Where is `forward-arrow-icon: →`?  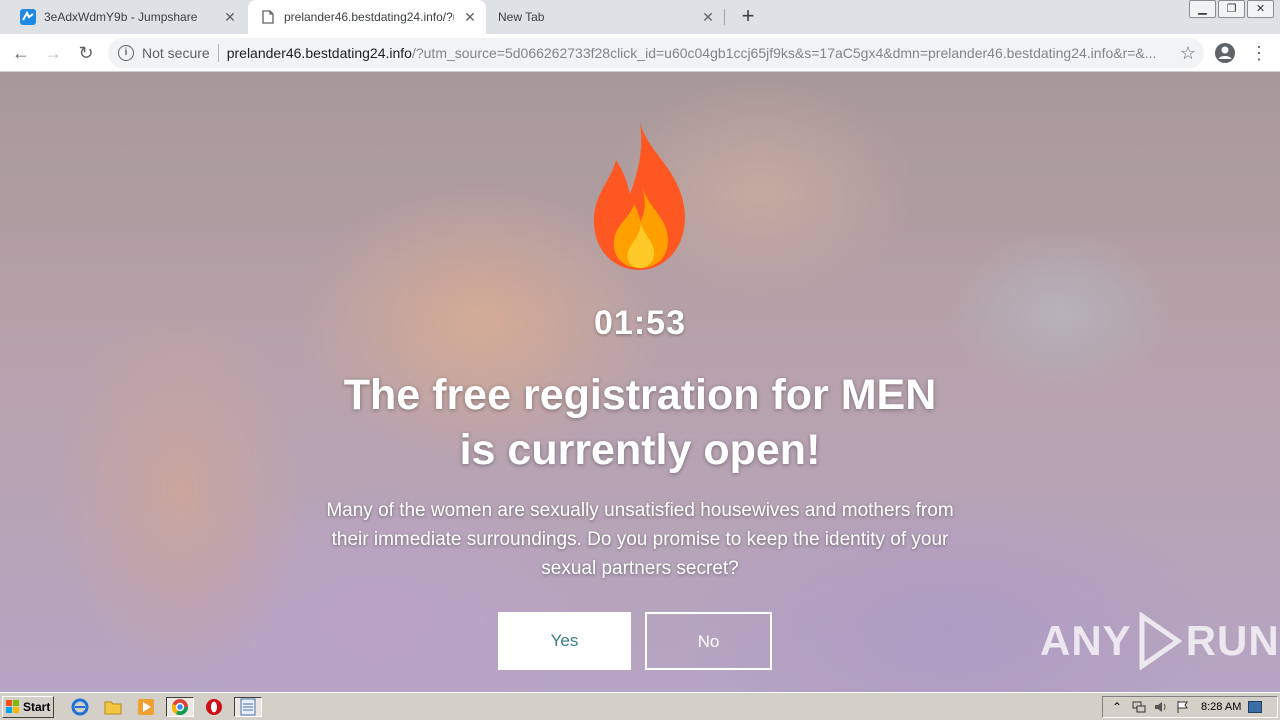 forward-arrow-icon: → is located at coordinates (53, 53).